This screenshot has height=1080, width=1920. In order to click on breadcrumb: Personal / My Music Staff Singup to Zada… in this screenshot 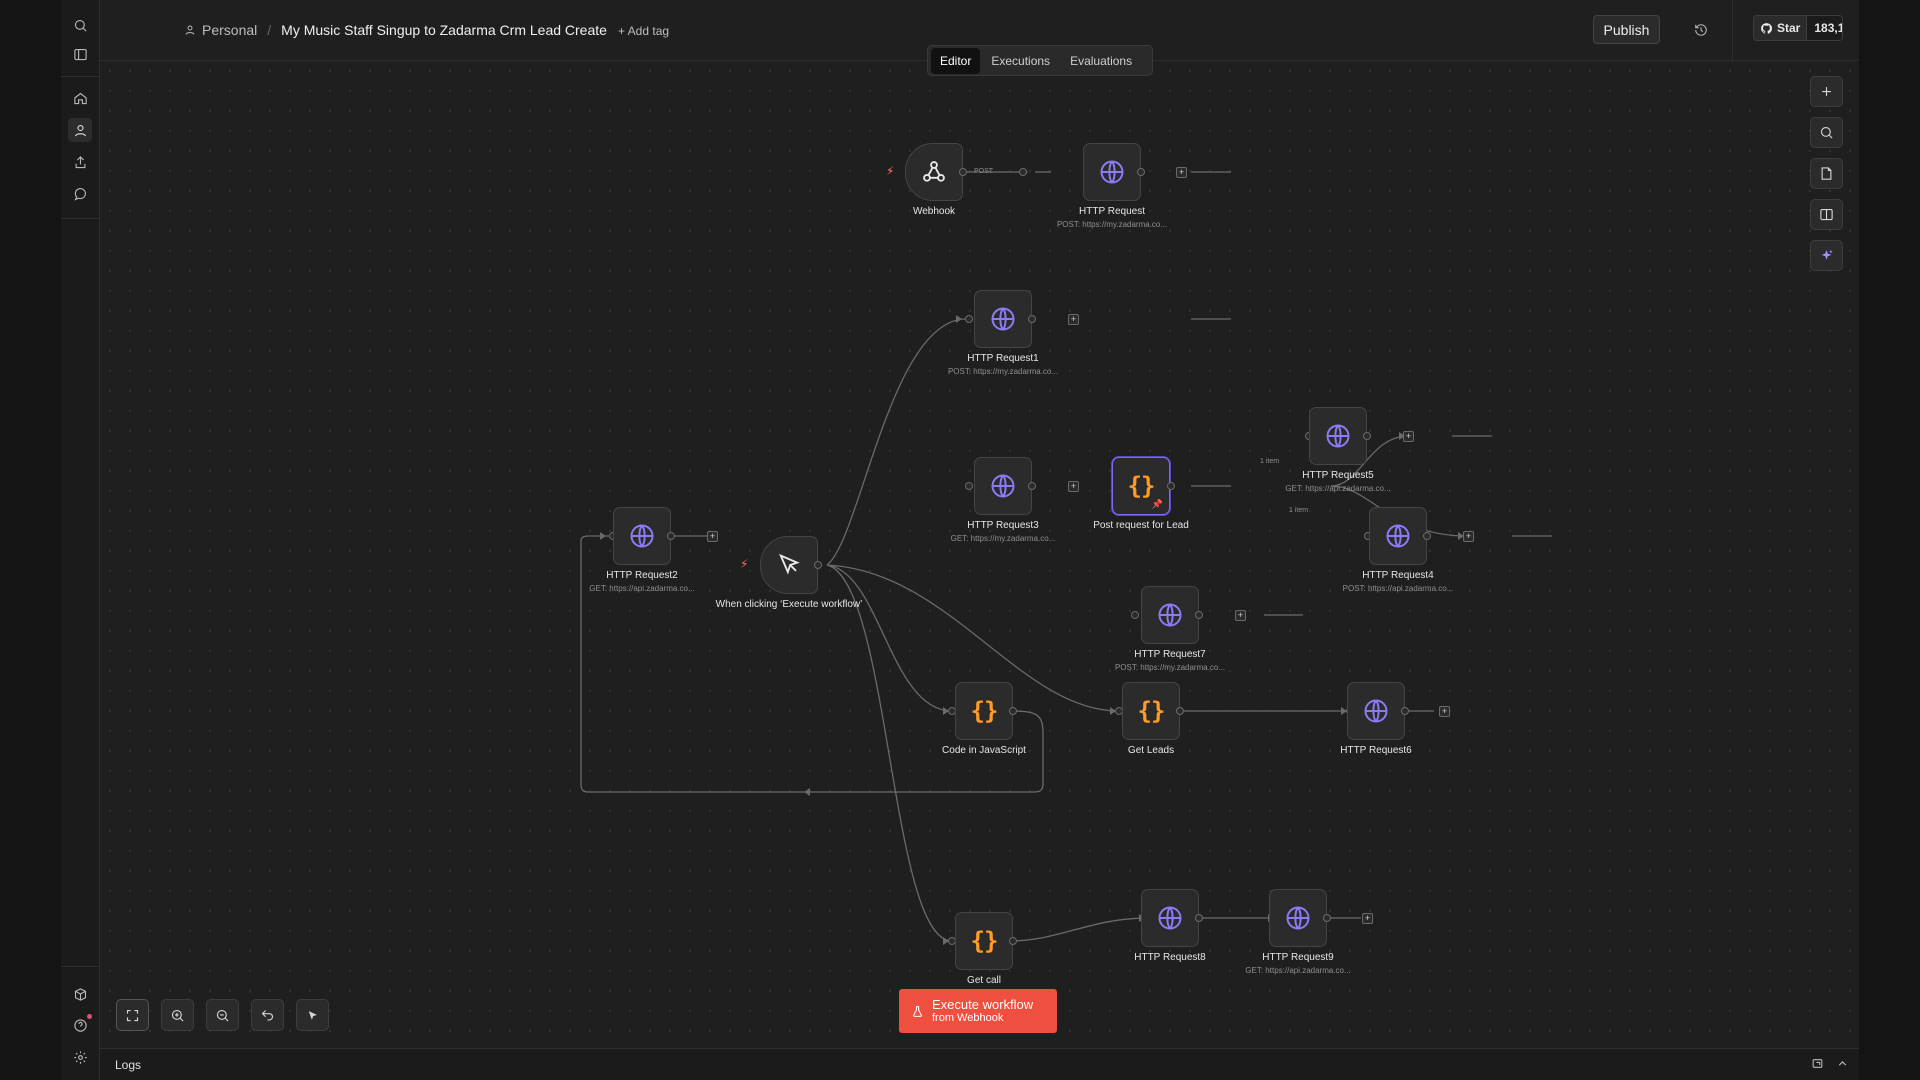, I will do `click(395, 30)`.